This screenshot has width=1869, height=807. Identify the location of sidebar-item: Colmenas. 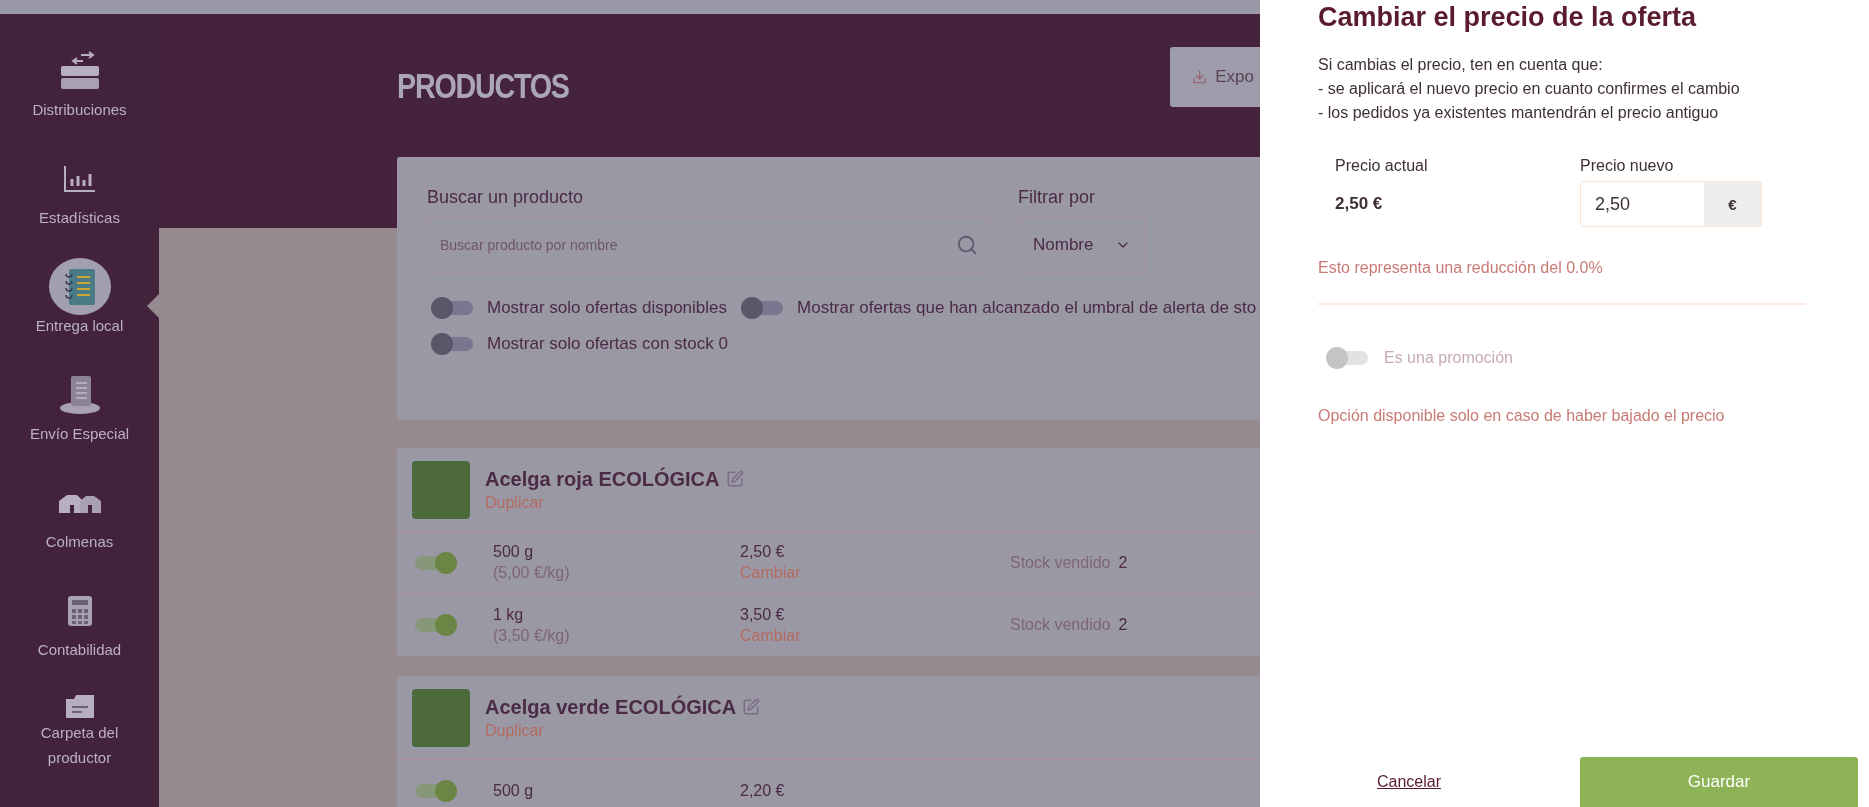
(79, 500).